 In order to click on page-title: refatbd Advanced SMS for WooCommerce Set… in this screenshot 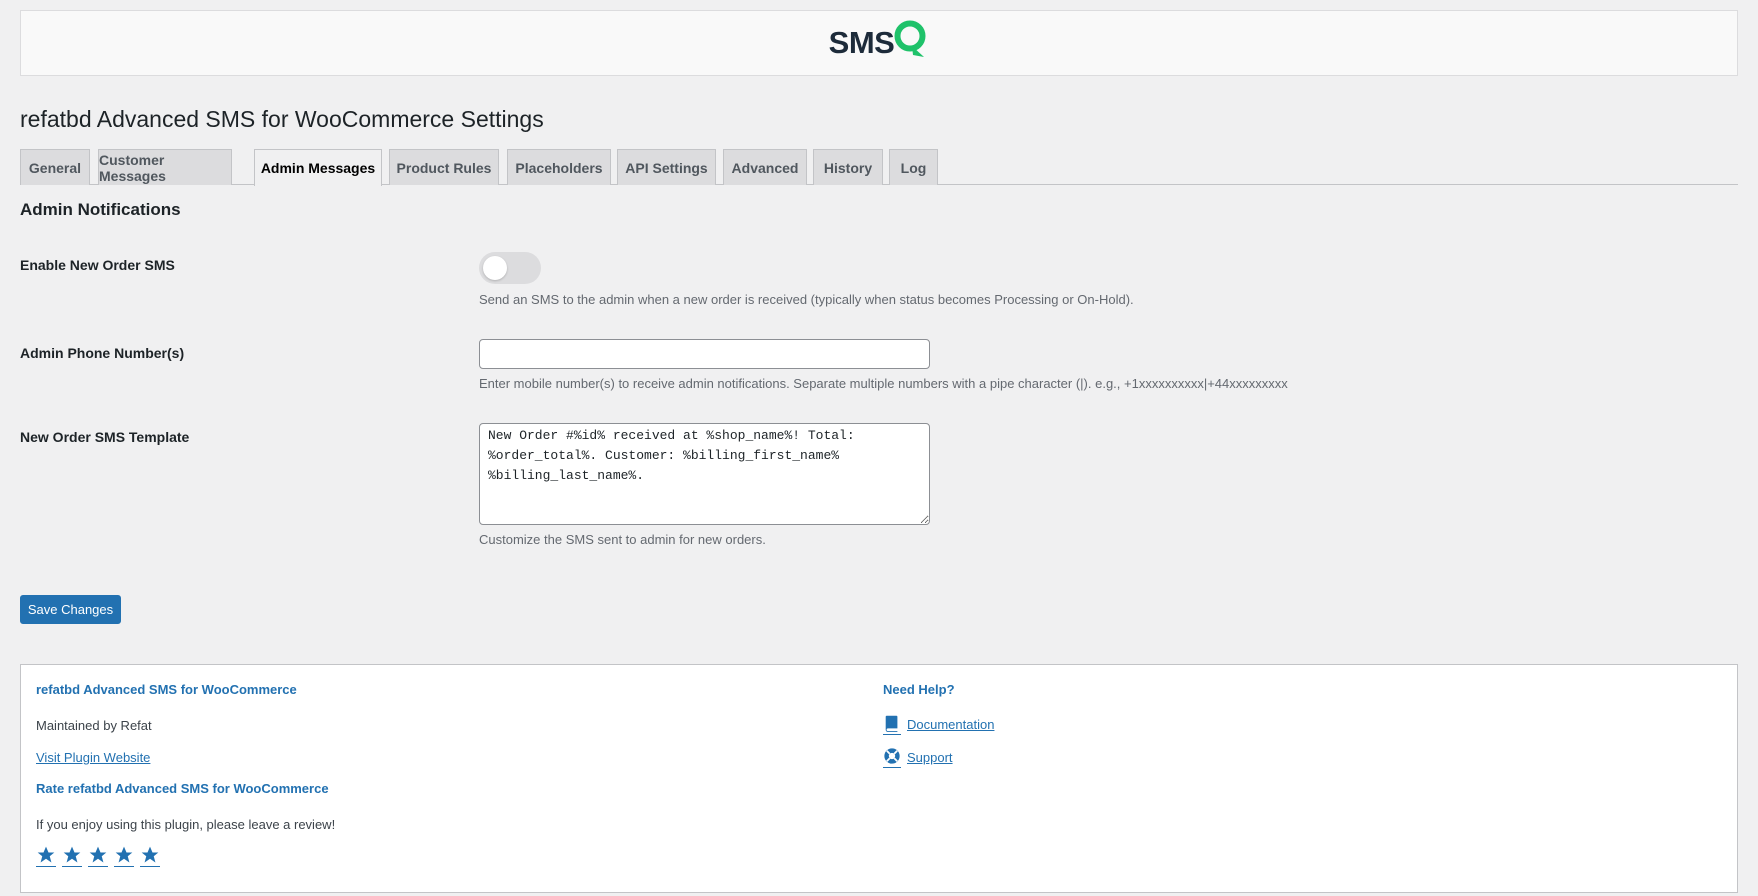, I will do `click(282, 119)`.